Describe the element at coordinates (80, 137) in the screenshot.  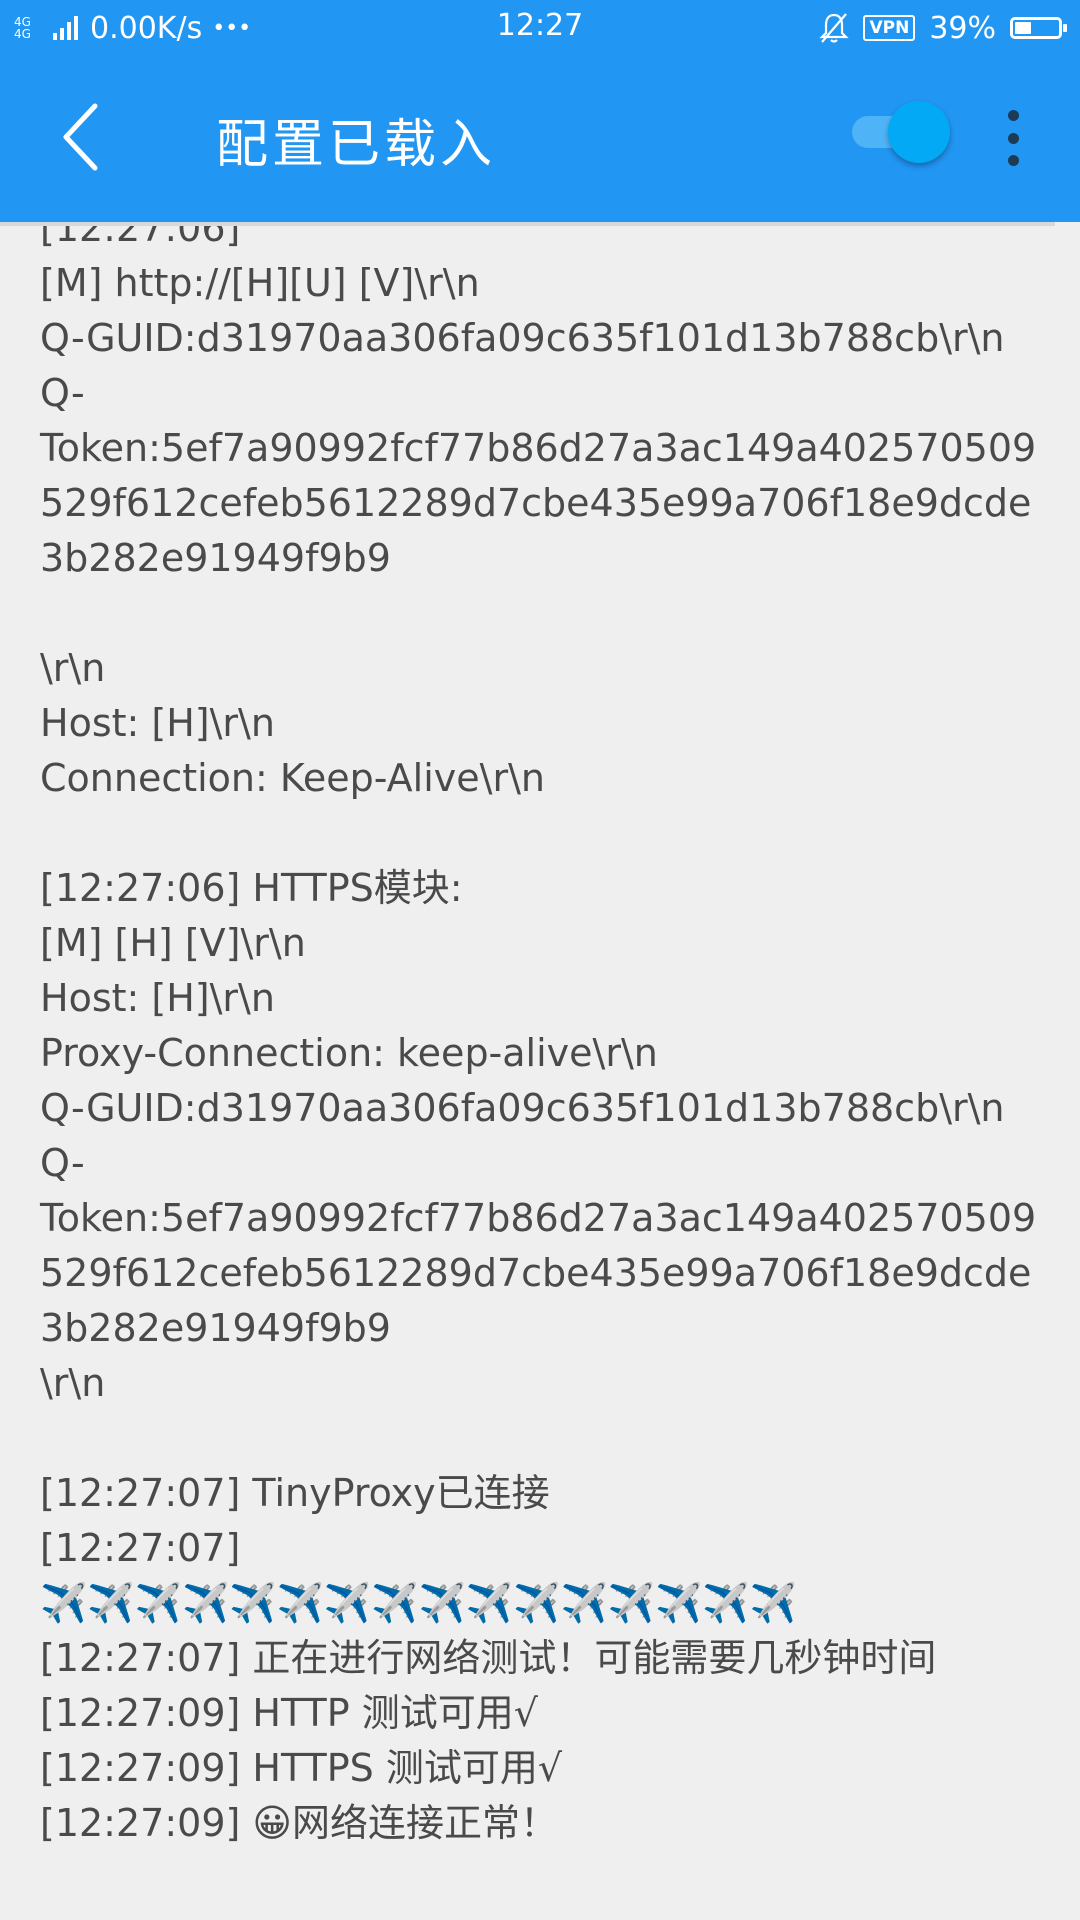
I see `chevron-left-icon` at that location.